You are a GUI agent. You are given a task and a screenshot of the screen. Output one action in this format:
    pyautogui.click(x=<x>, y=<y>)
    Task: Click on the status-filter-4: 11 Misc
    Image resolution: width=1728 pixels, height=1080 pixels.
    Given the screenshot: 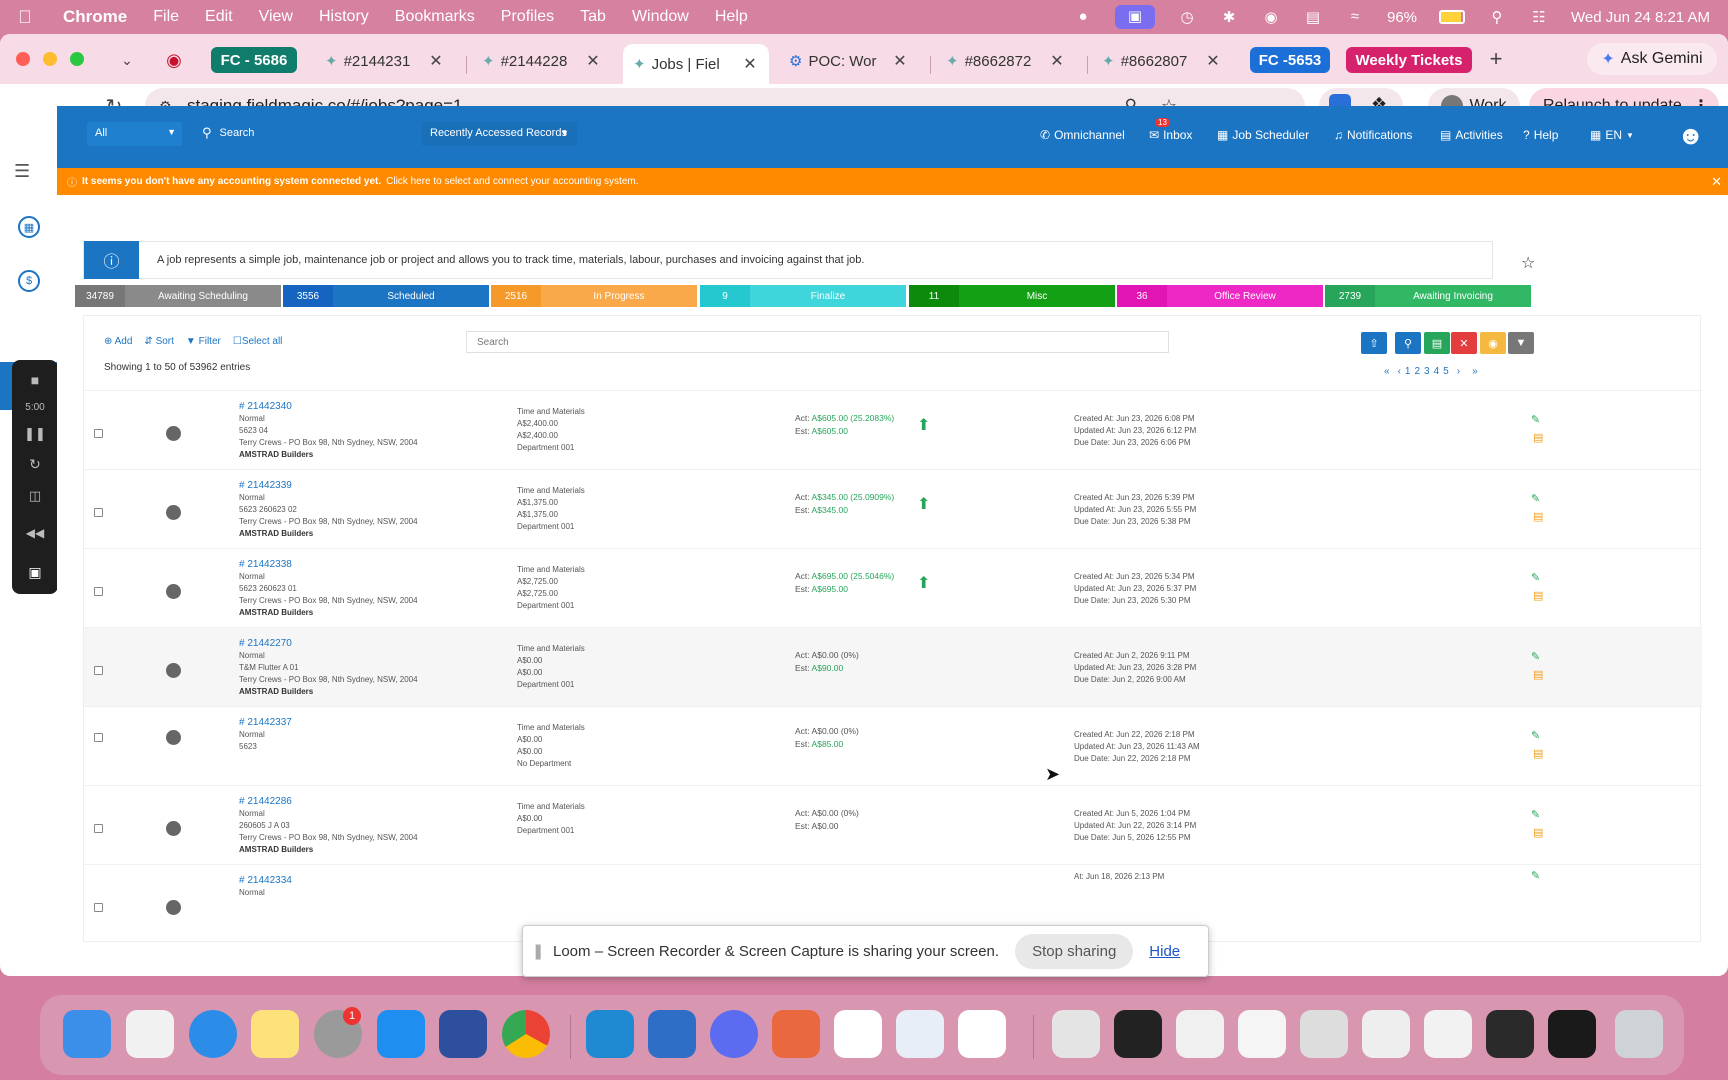 What is the action you would take?
    pyautogui.click(x=1012, y=296)
    